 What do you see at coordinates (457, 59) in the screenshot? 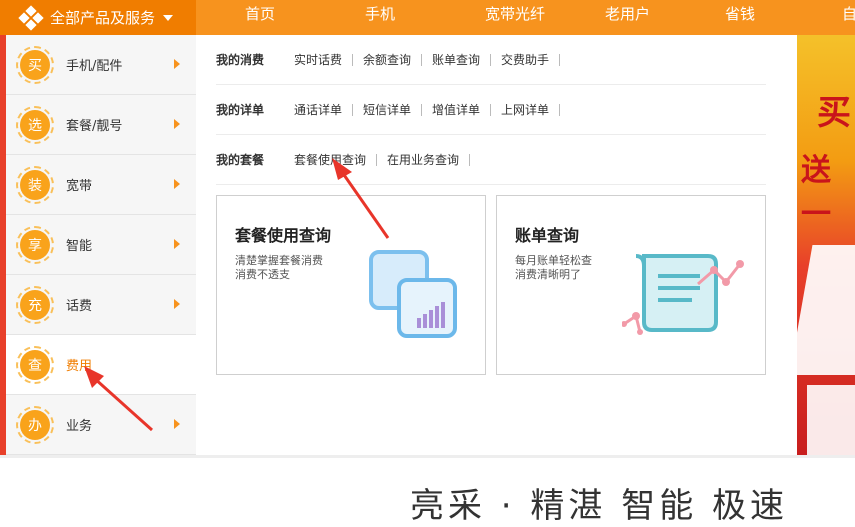
I see `link-bill-query: 账单查询` at bounding box center [457, 59].